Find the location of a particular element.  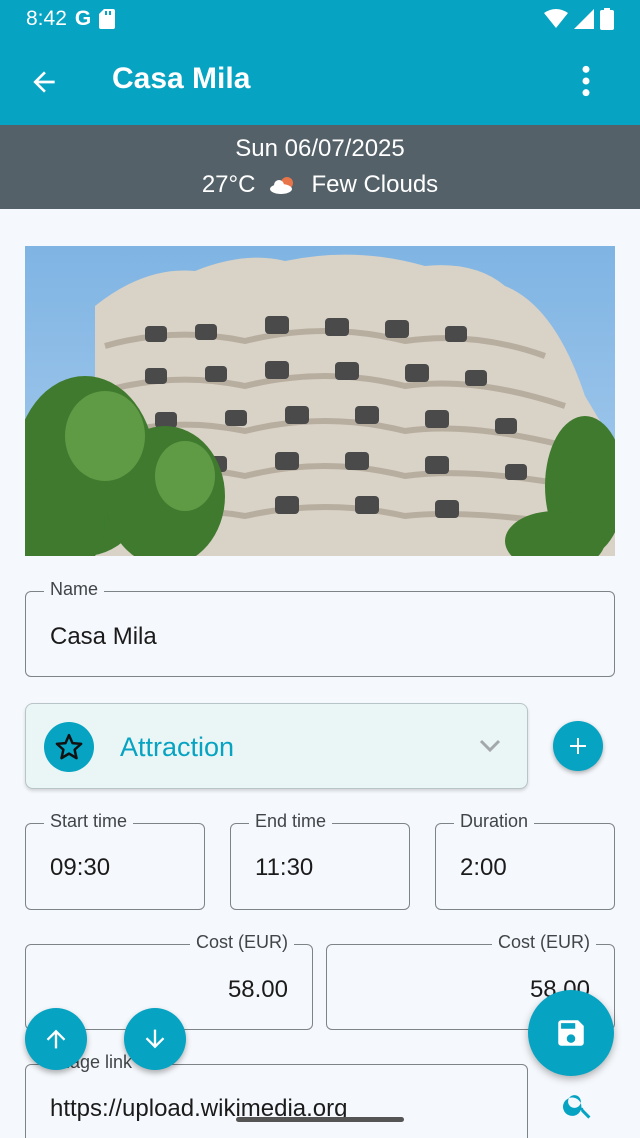

start-time-field: Start time 09:30 is located at coordinates (115, 860).